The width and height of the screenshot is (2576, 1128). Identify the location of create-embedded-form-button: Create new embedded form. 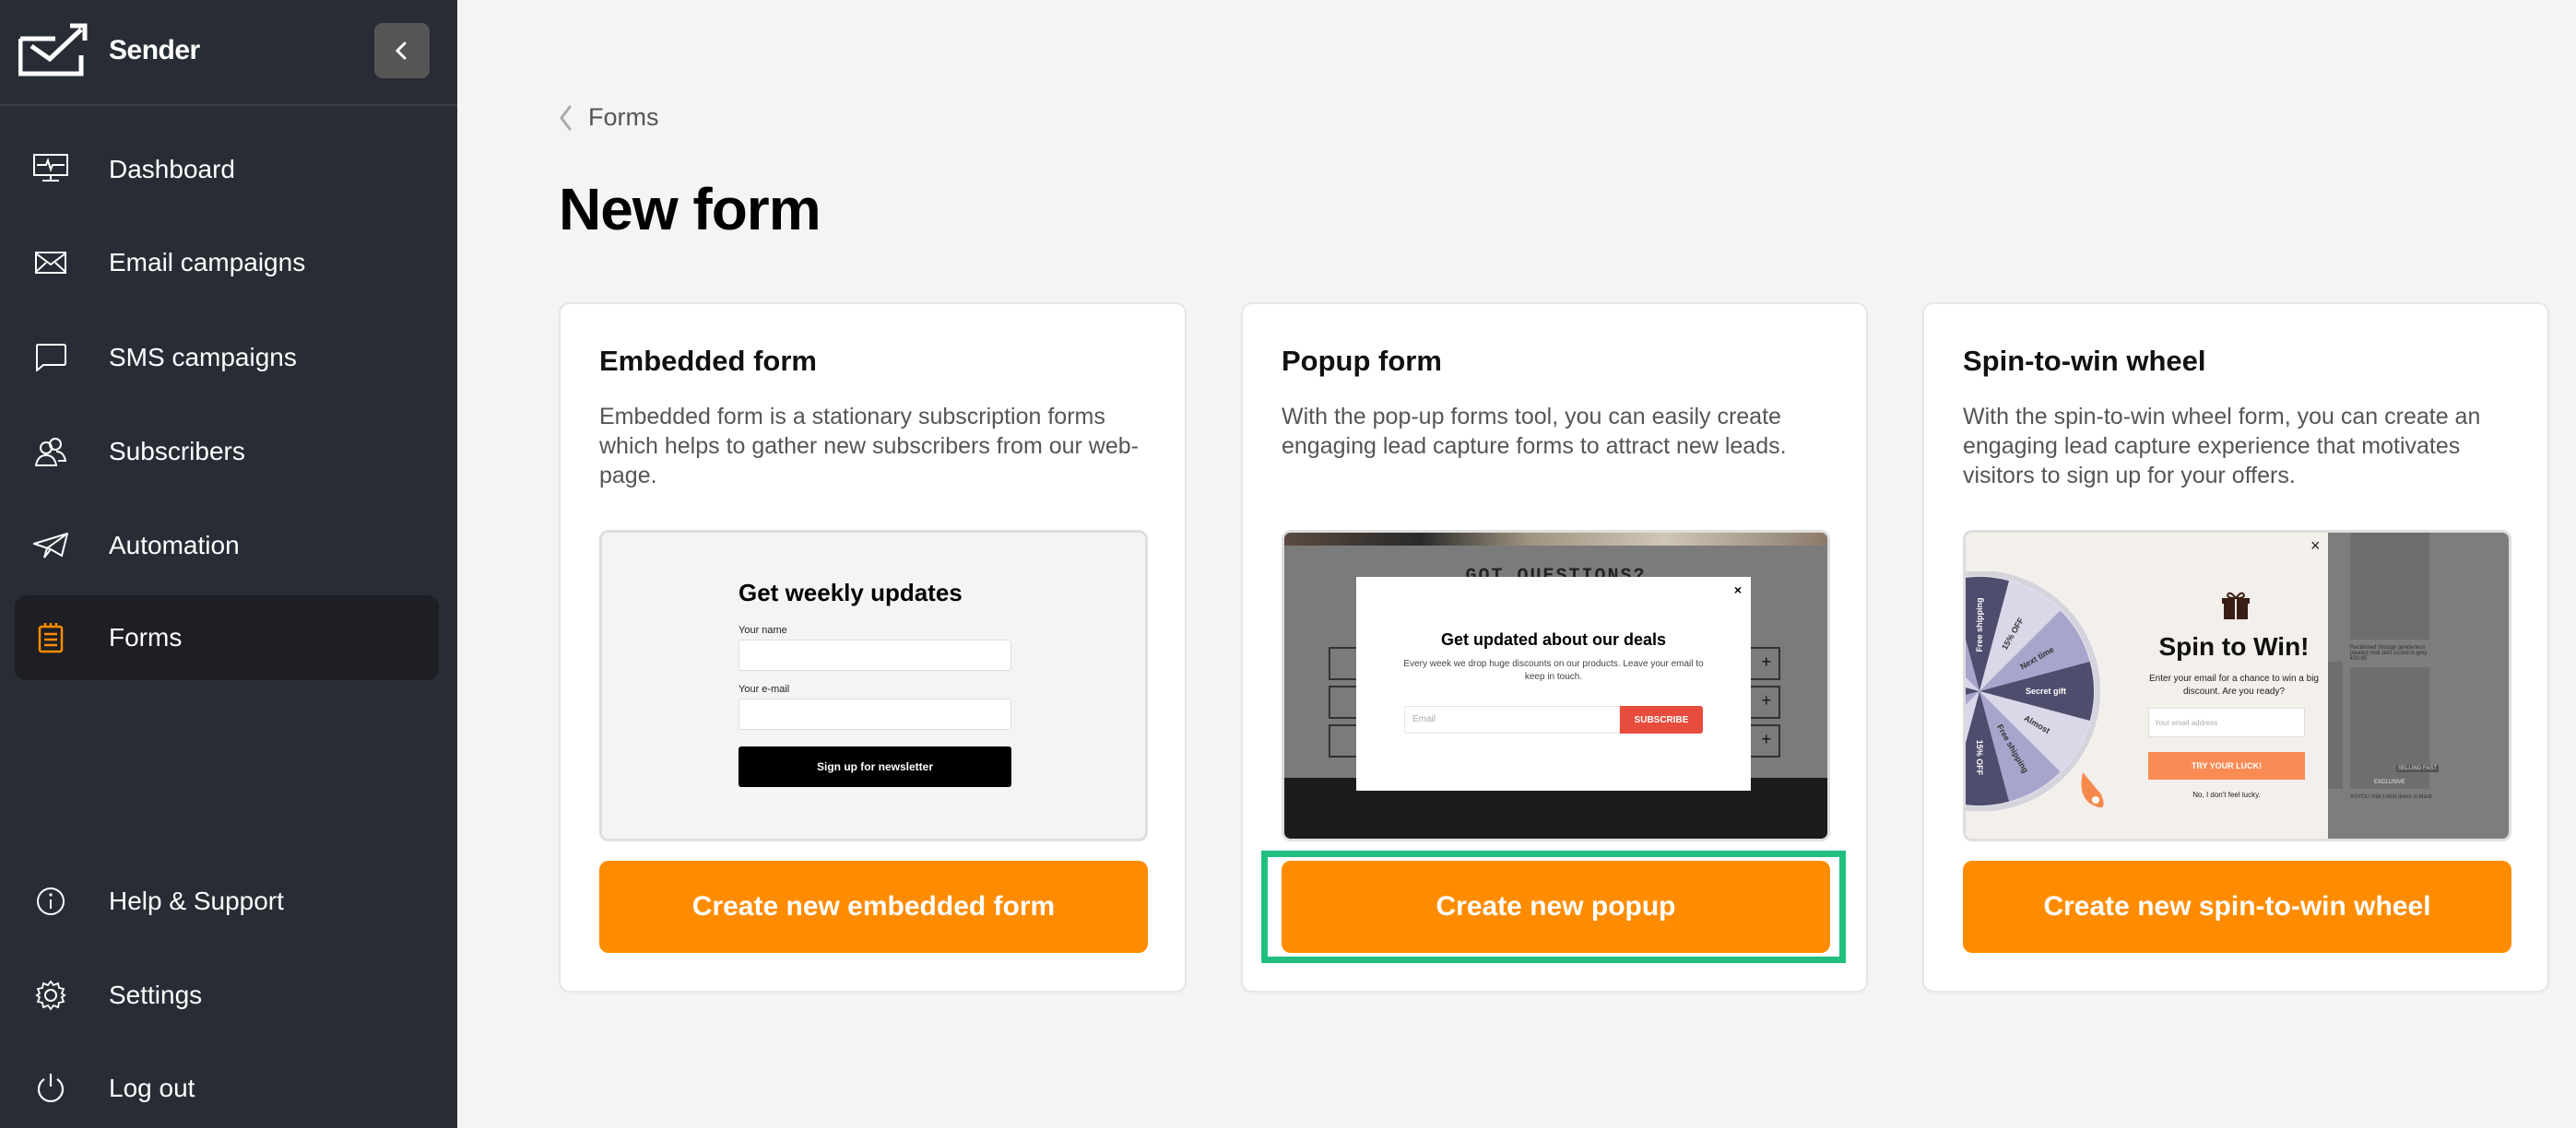
(873, 907).